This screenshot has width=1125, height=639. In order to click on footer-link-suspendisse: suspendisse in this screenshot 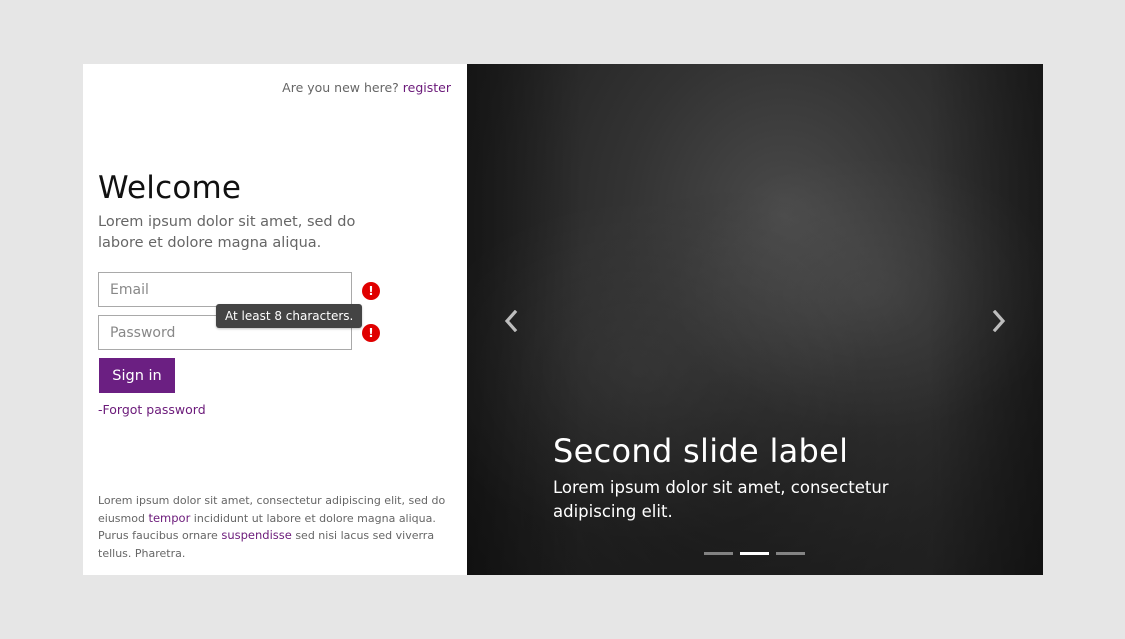, I will do `click(256, 535)`.